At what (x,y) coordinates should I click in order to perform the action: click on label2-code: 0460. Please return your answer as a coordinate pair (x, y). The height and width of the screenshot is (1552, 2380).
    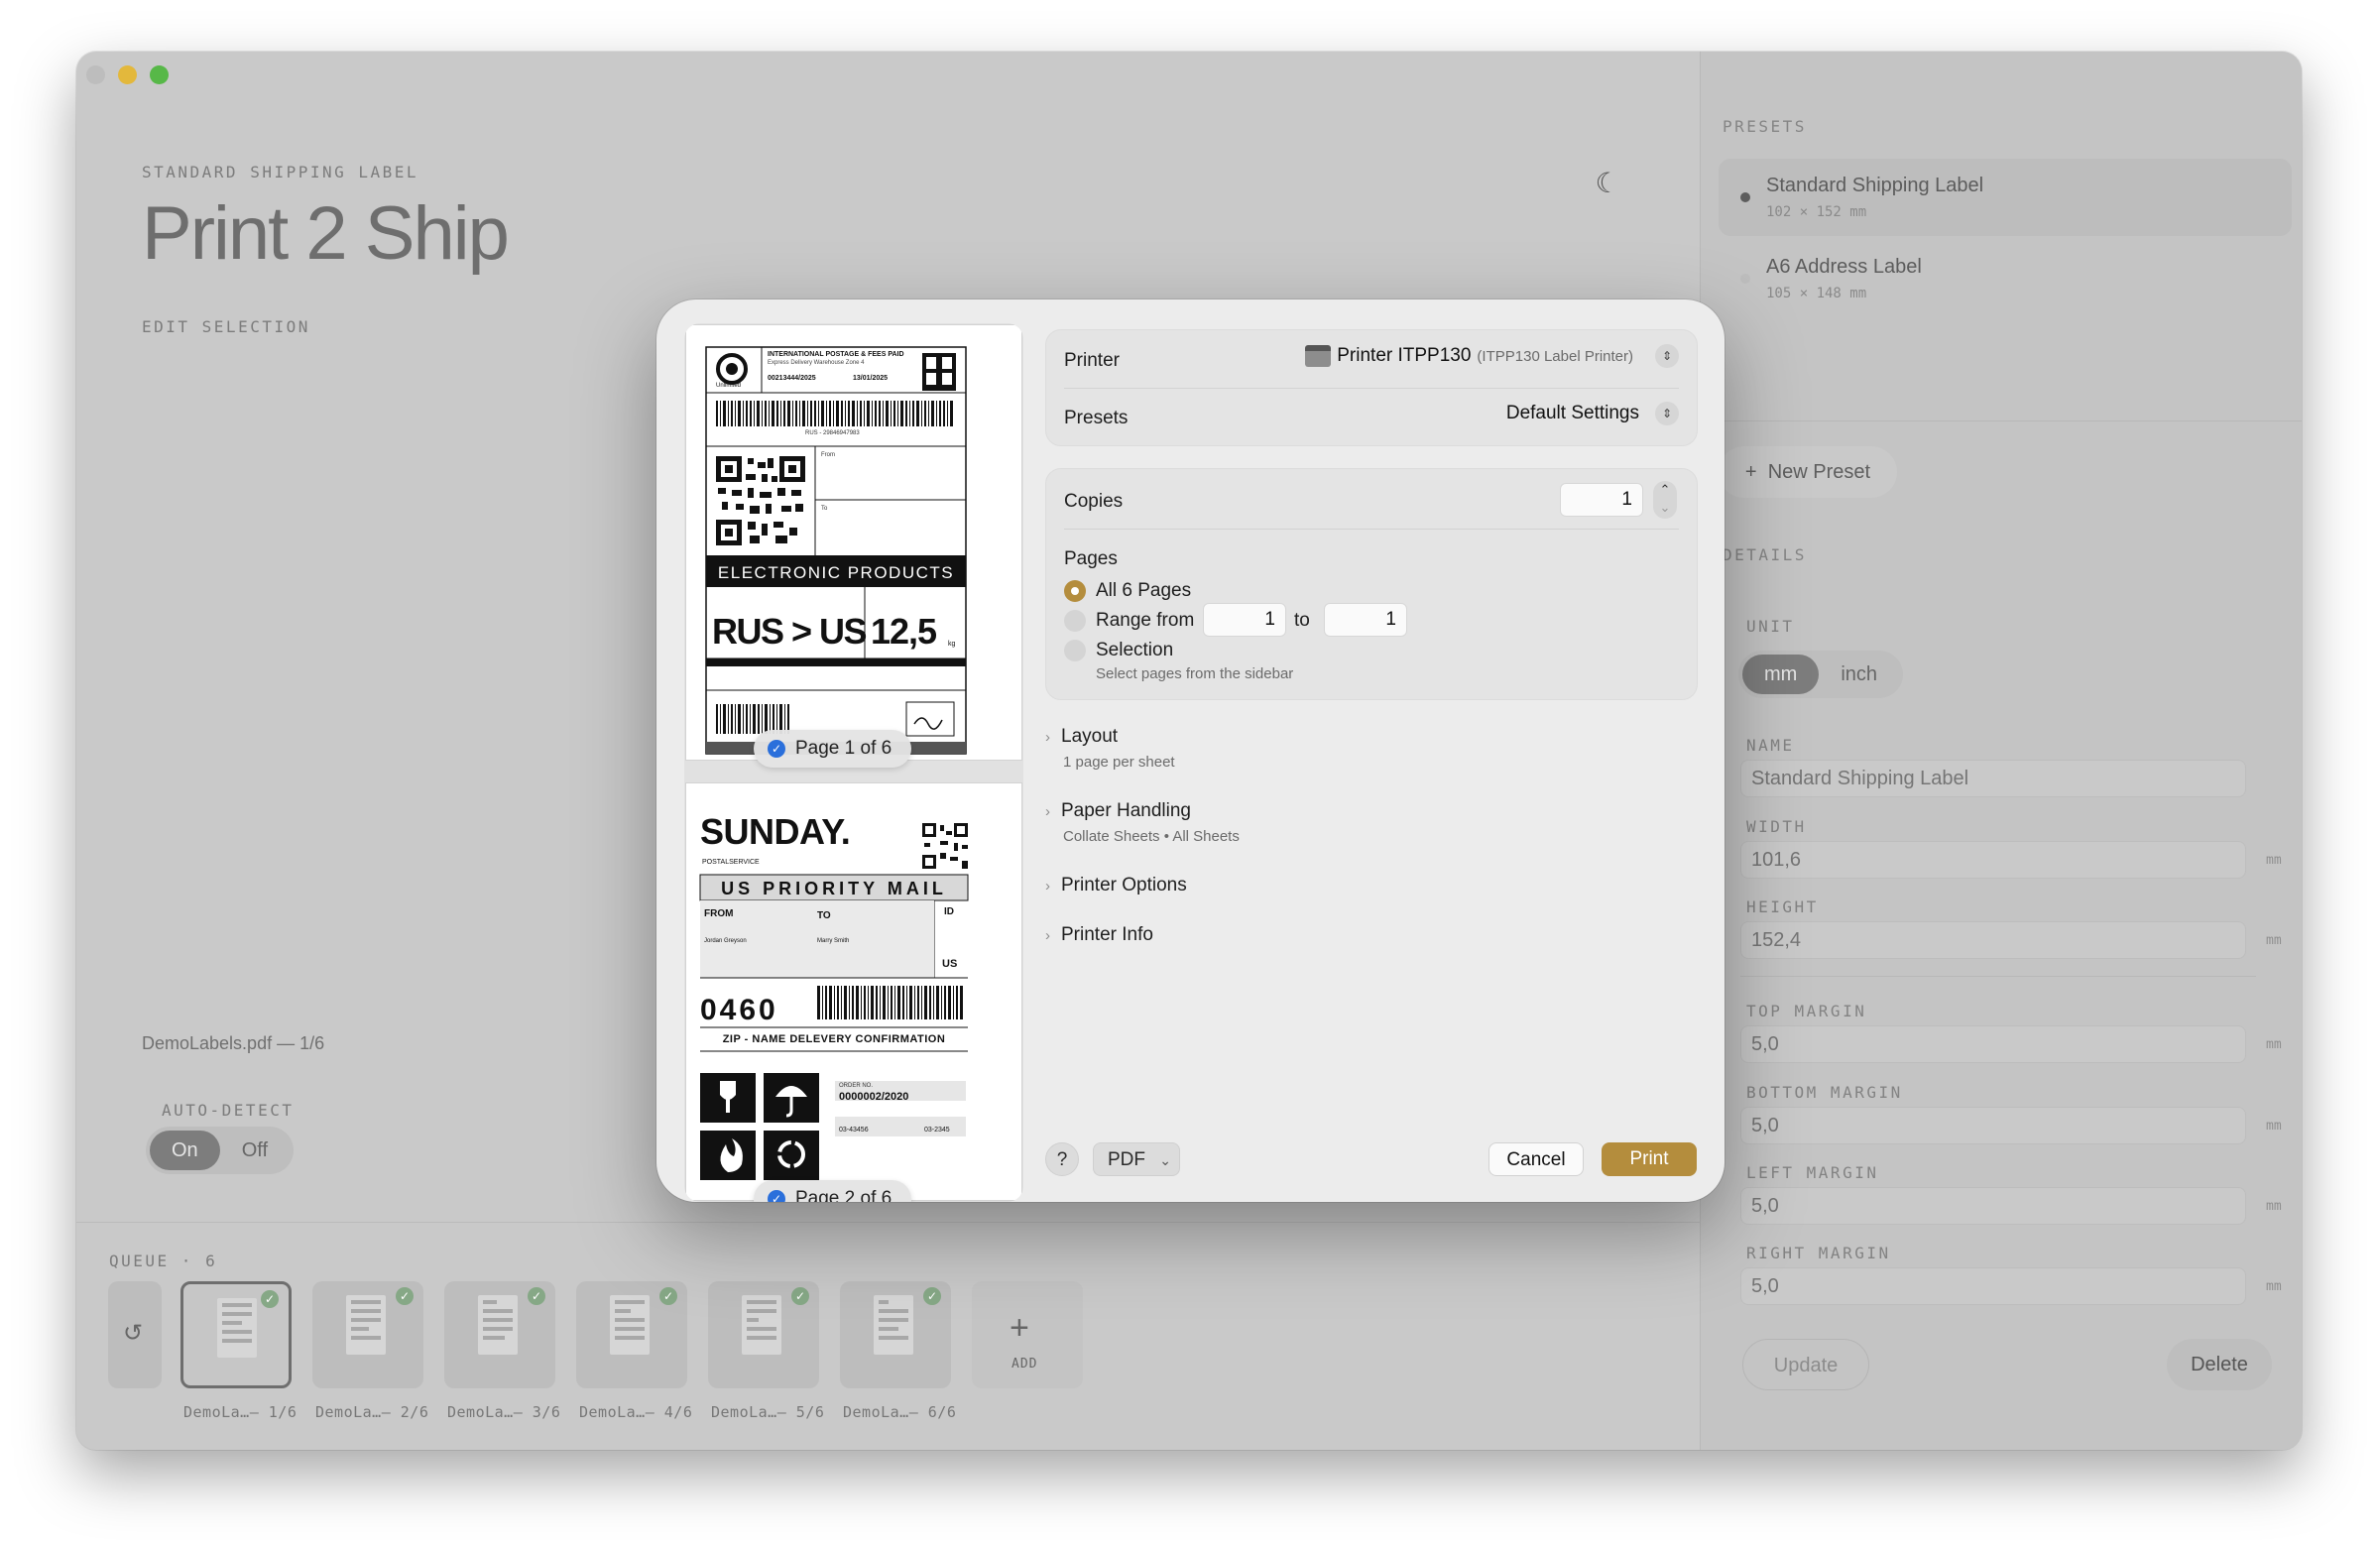
    Looking at the image, I should click on (739, 1010).